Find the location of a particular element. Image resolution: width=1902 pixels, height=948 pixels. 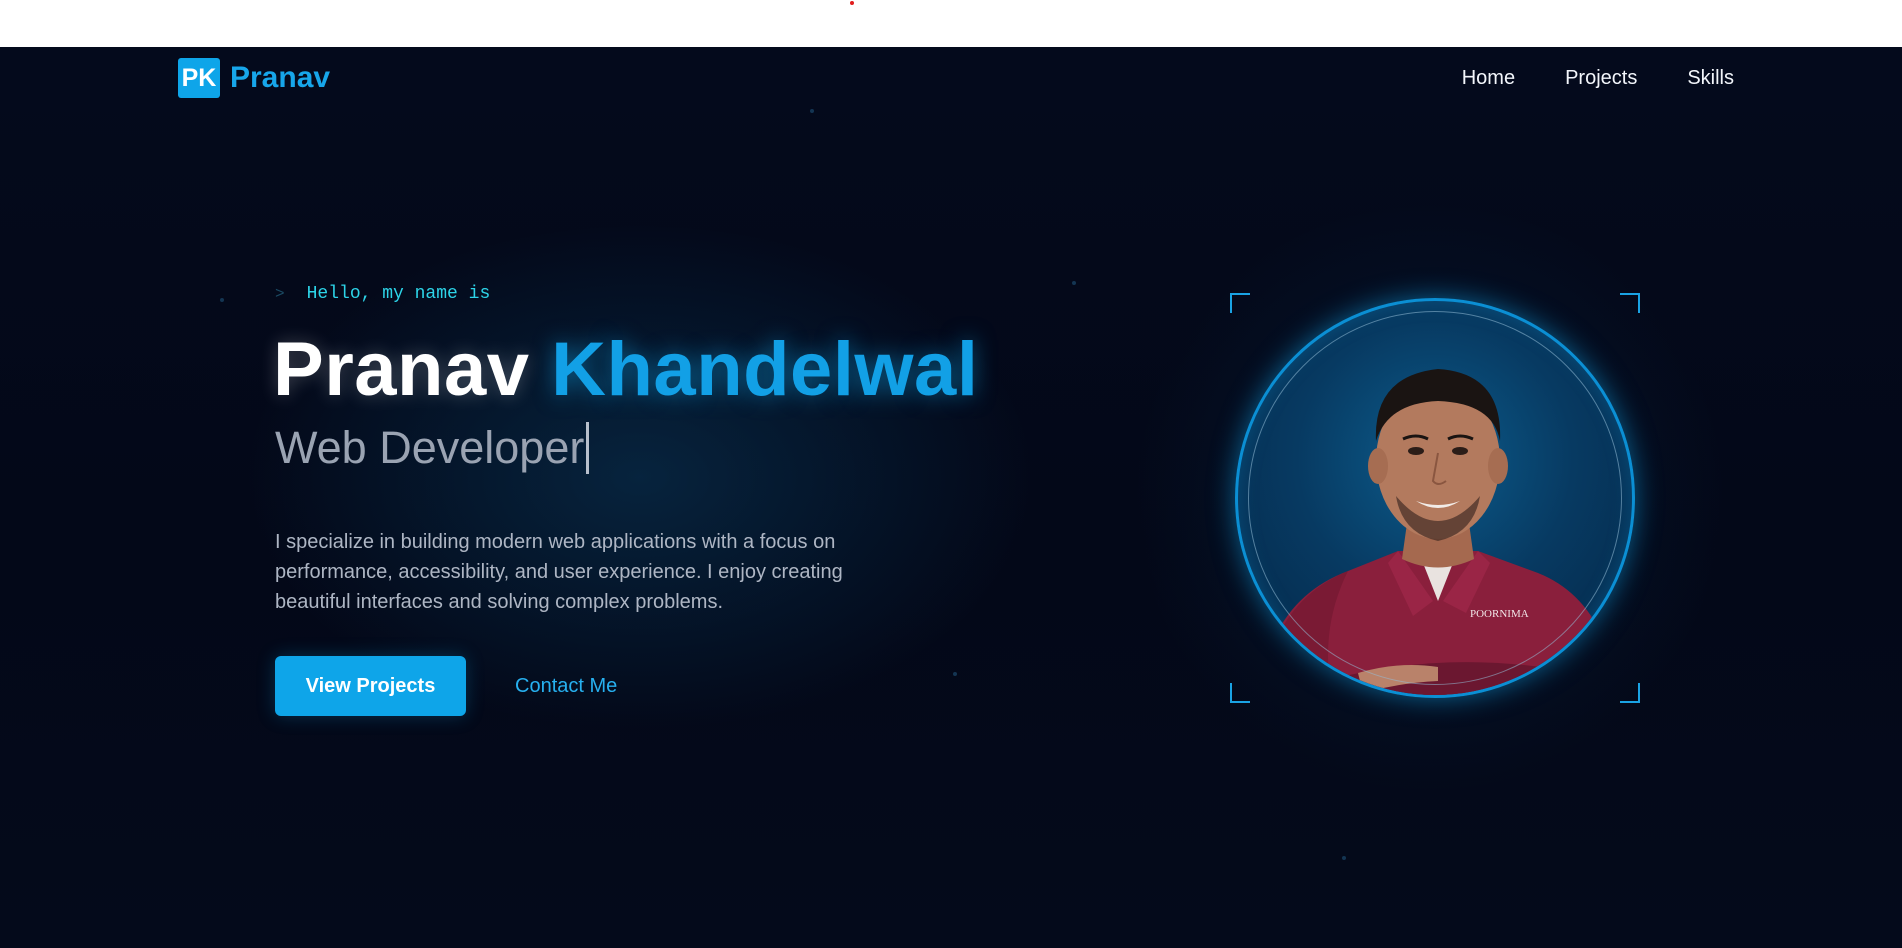

main-nav: Home Projects Skills is located at coordinates (1598, 78).